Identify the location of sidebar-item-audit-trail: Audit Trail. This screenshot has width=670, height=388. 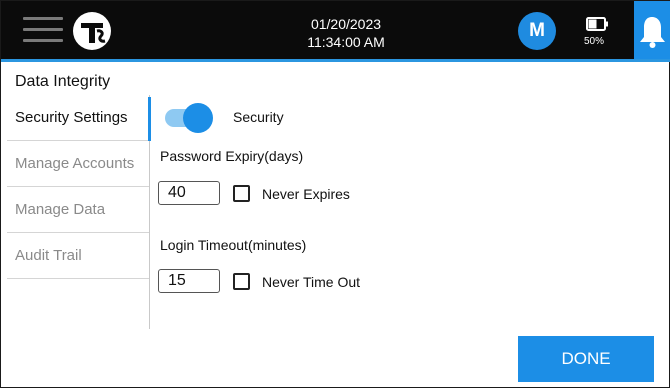
(78, 256).